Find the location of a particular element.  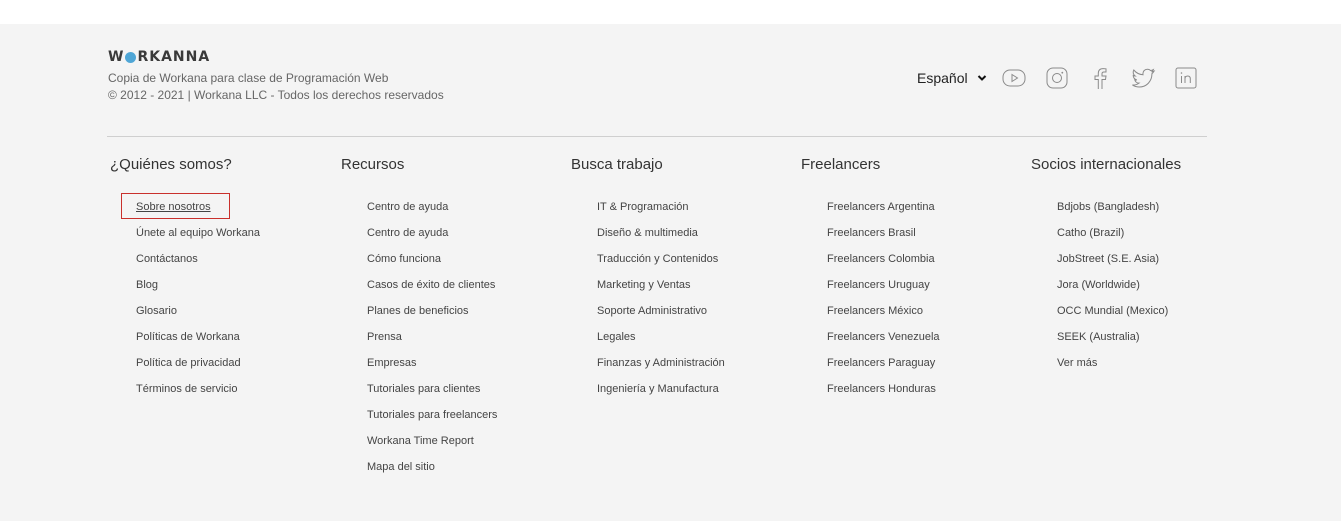

link-unete-equipo: Únete al equipo Workana is located at coordinates (198, 233).